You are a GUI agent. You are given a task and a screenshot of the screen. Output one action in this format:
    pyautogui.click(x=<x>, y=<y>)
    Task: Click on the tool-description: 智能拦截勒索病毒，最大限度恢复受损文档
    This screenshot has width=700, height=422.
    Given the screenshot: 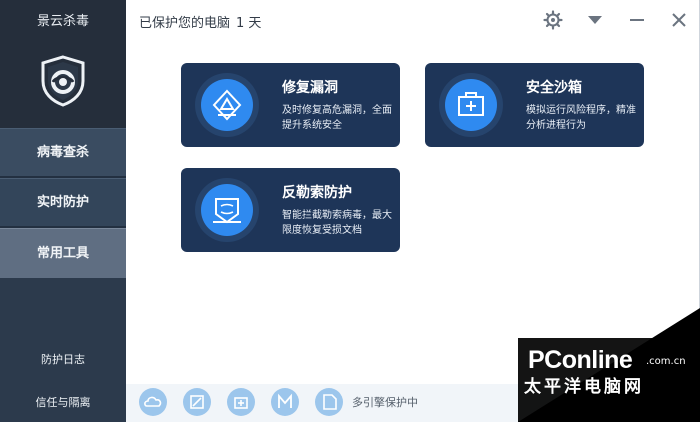 What is the action you would take?
    pyautogui.click(x=337, y=223)
    